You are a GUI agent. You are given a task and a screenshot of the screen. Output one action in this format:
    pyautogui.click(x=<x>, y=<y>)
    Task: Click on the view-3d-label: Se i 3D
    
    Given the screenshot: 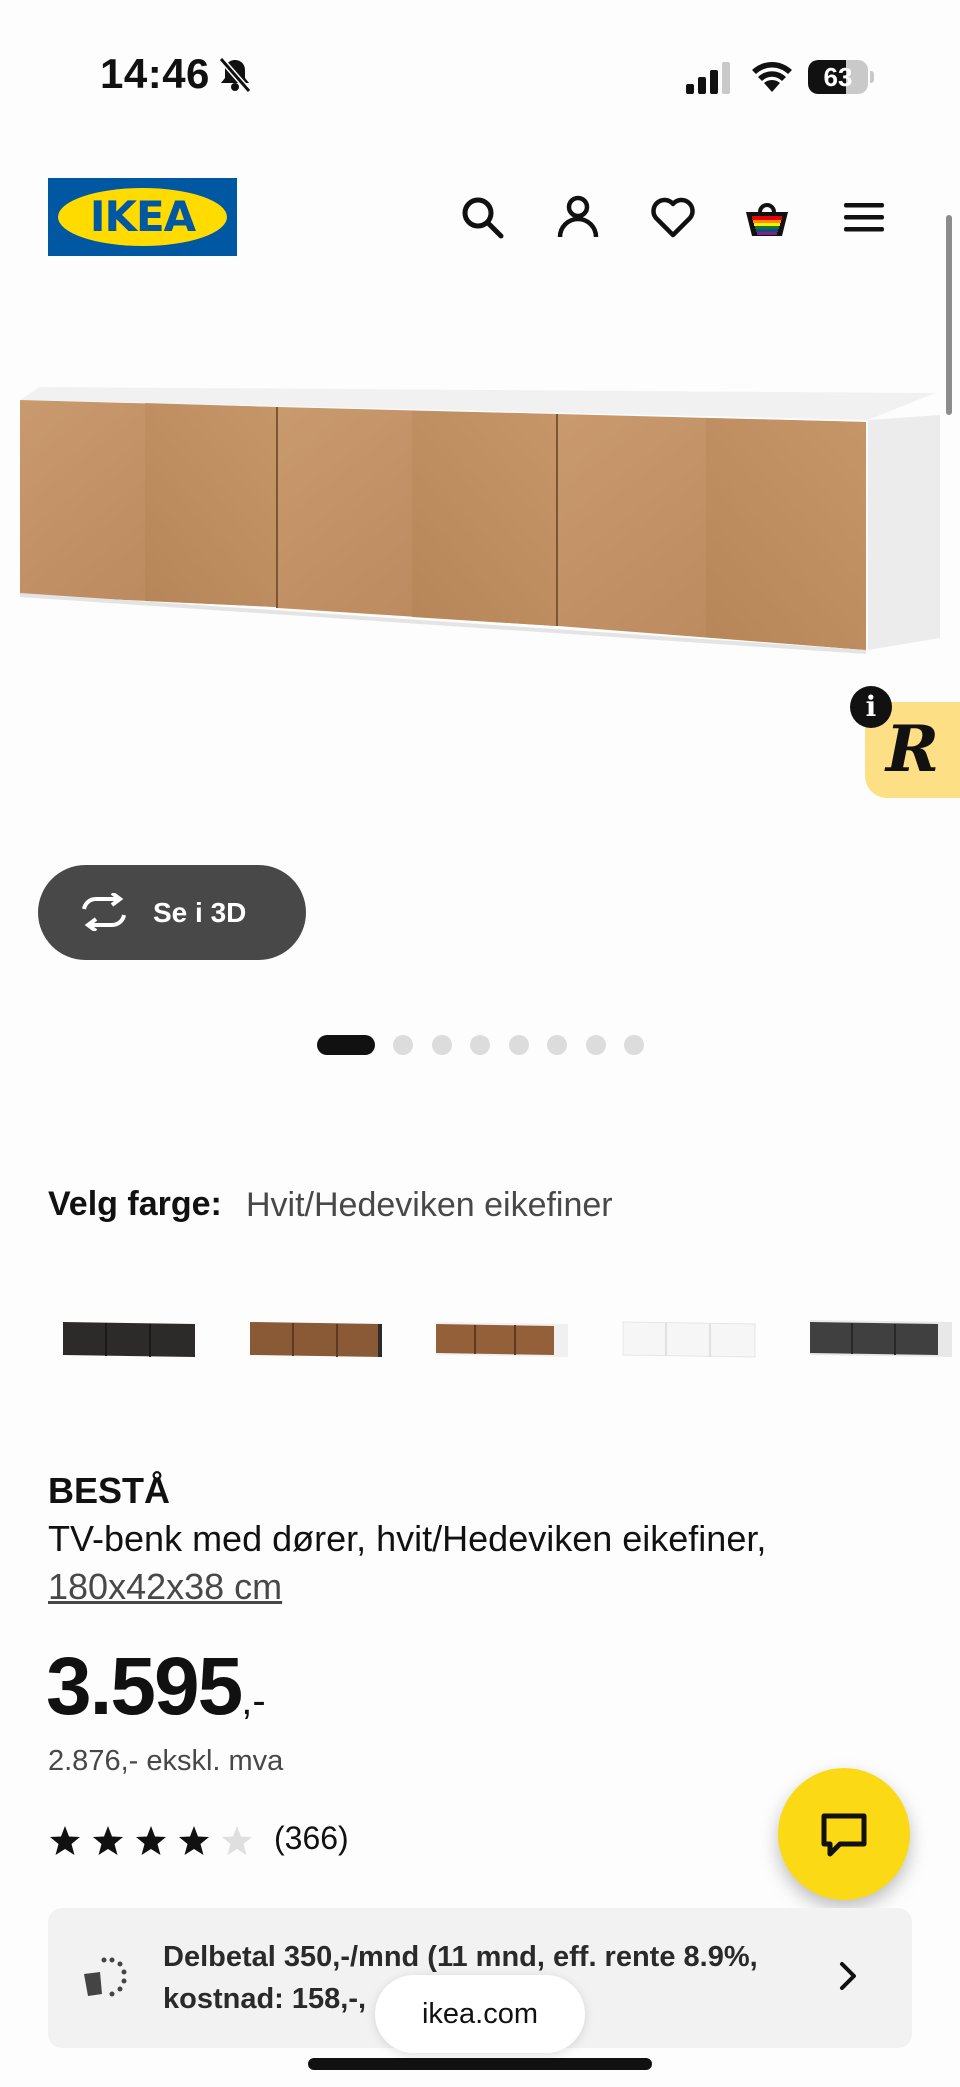 What is the action you would take?
    pyautogui.click(x=200, y=912)
    